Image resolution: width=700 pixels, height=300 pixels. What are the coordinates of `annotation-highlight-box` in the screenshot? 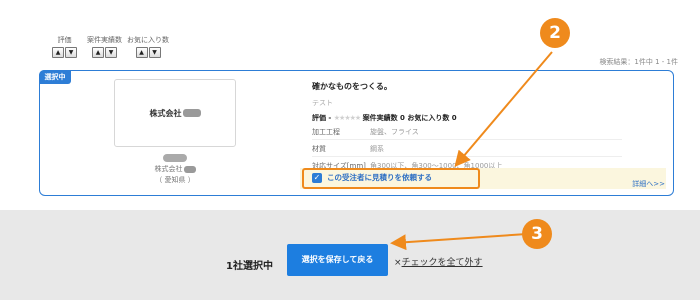 It's located at (391, 178).